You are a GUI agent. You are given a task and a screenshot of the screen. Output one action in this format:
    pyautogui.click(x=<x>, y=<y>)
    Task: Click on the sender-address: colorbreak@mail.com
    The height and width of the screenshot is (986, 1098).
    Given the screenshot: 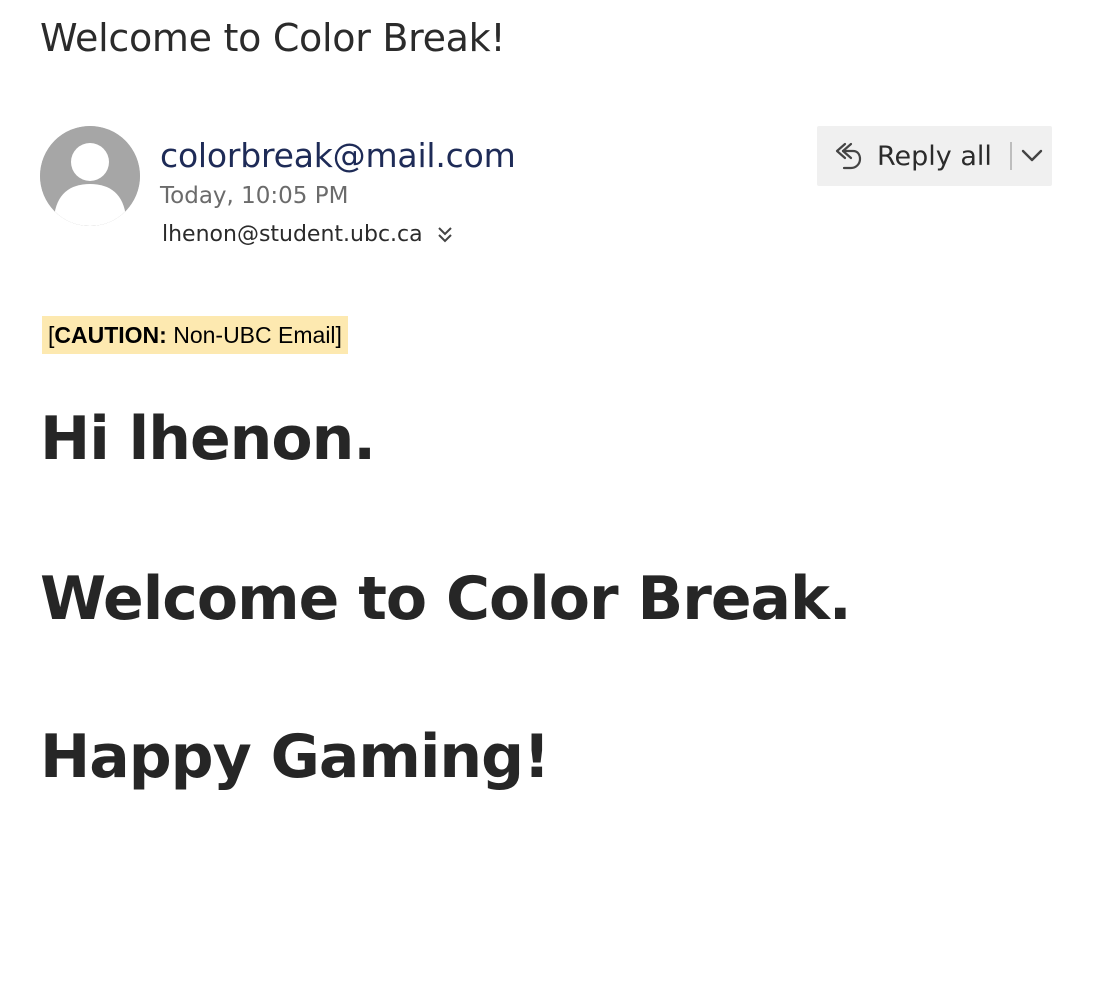 What is the action you would take?
    pyautogui.click(x=338, y=155)
    